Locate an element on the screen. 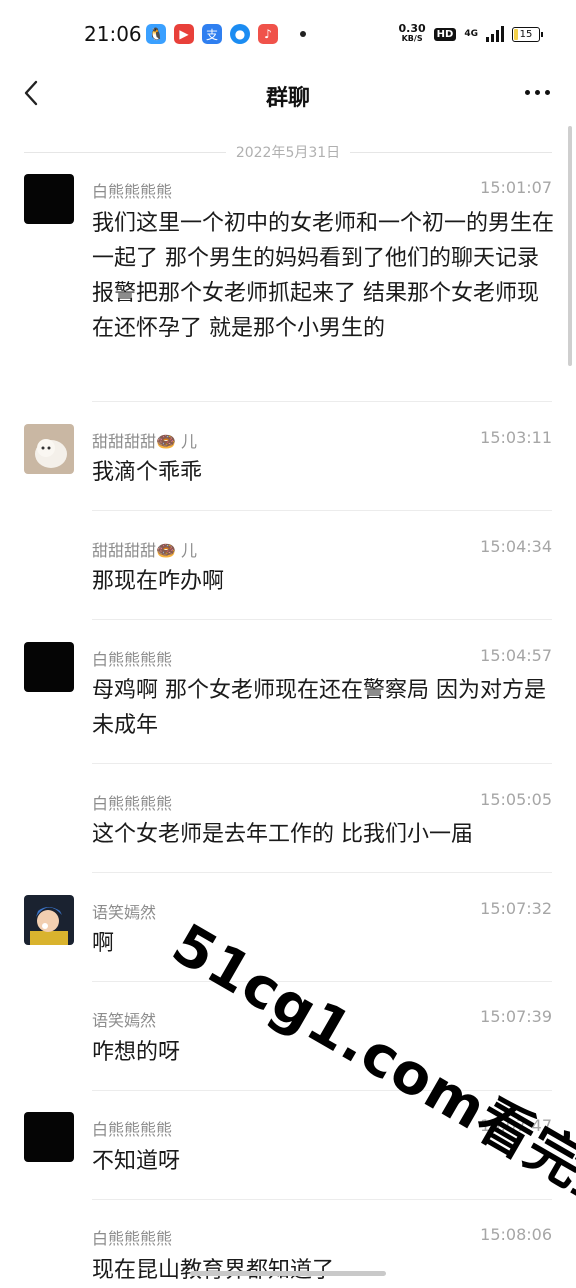  date-separator-text: 2022年5月31日 is located at coordinates (288, 153).